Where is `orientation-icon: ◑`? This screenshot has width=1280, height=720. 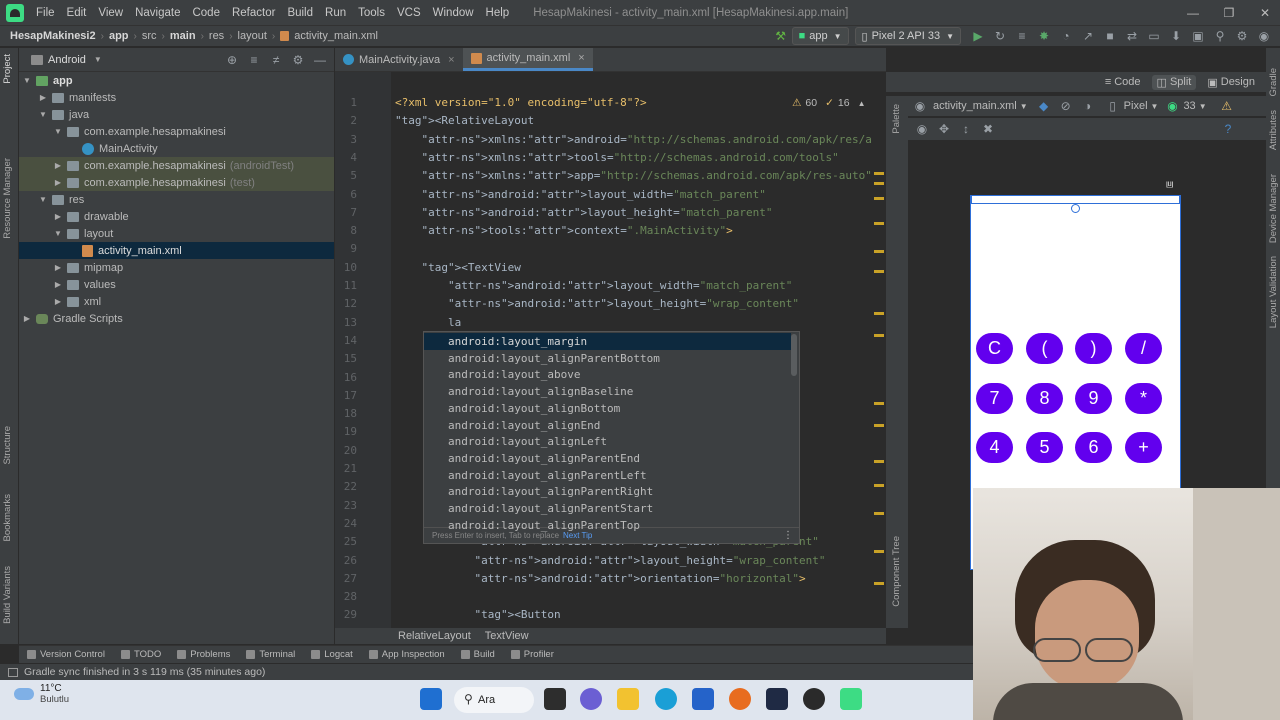
orientation-icon: ◑ is located at coordinates (1088, 106).